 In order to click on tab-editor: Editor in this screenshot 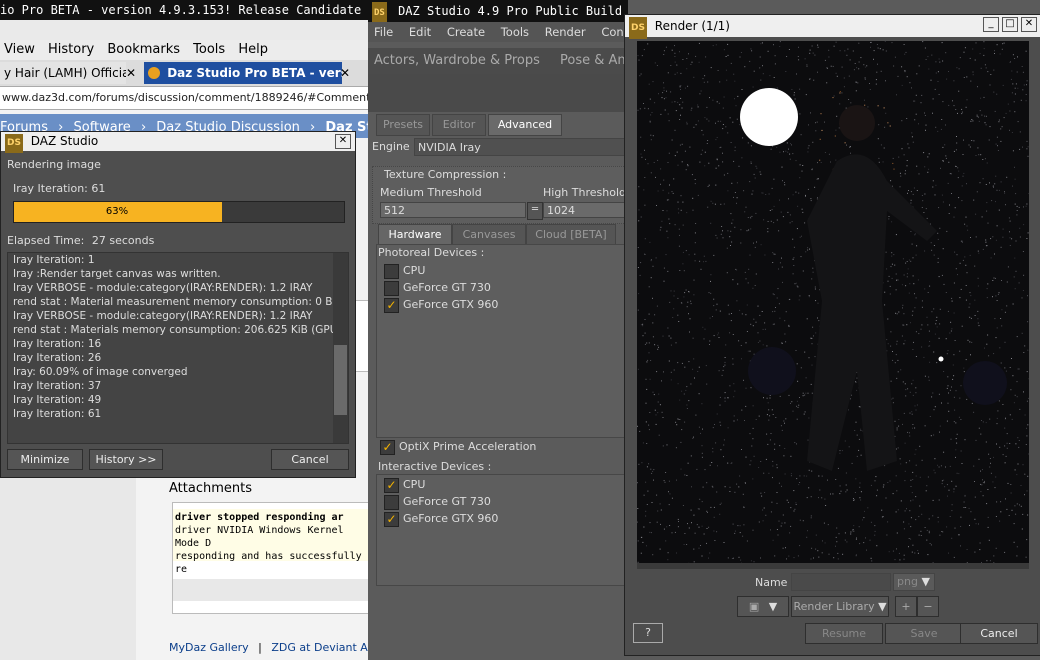, I will do `click(459, 125)`.